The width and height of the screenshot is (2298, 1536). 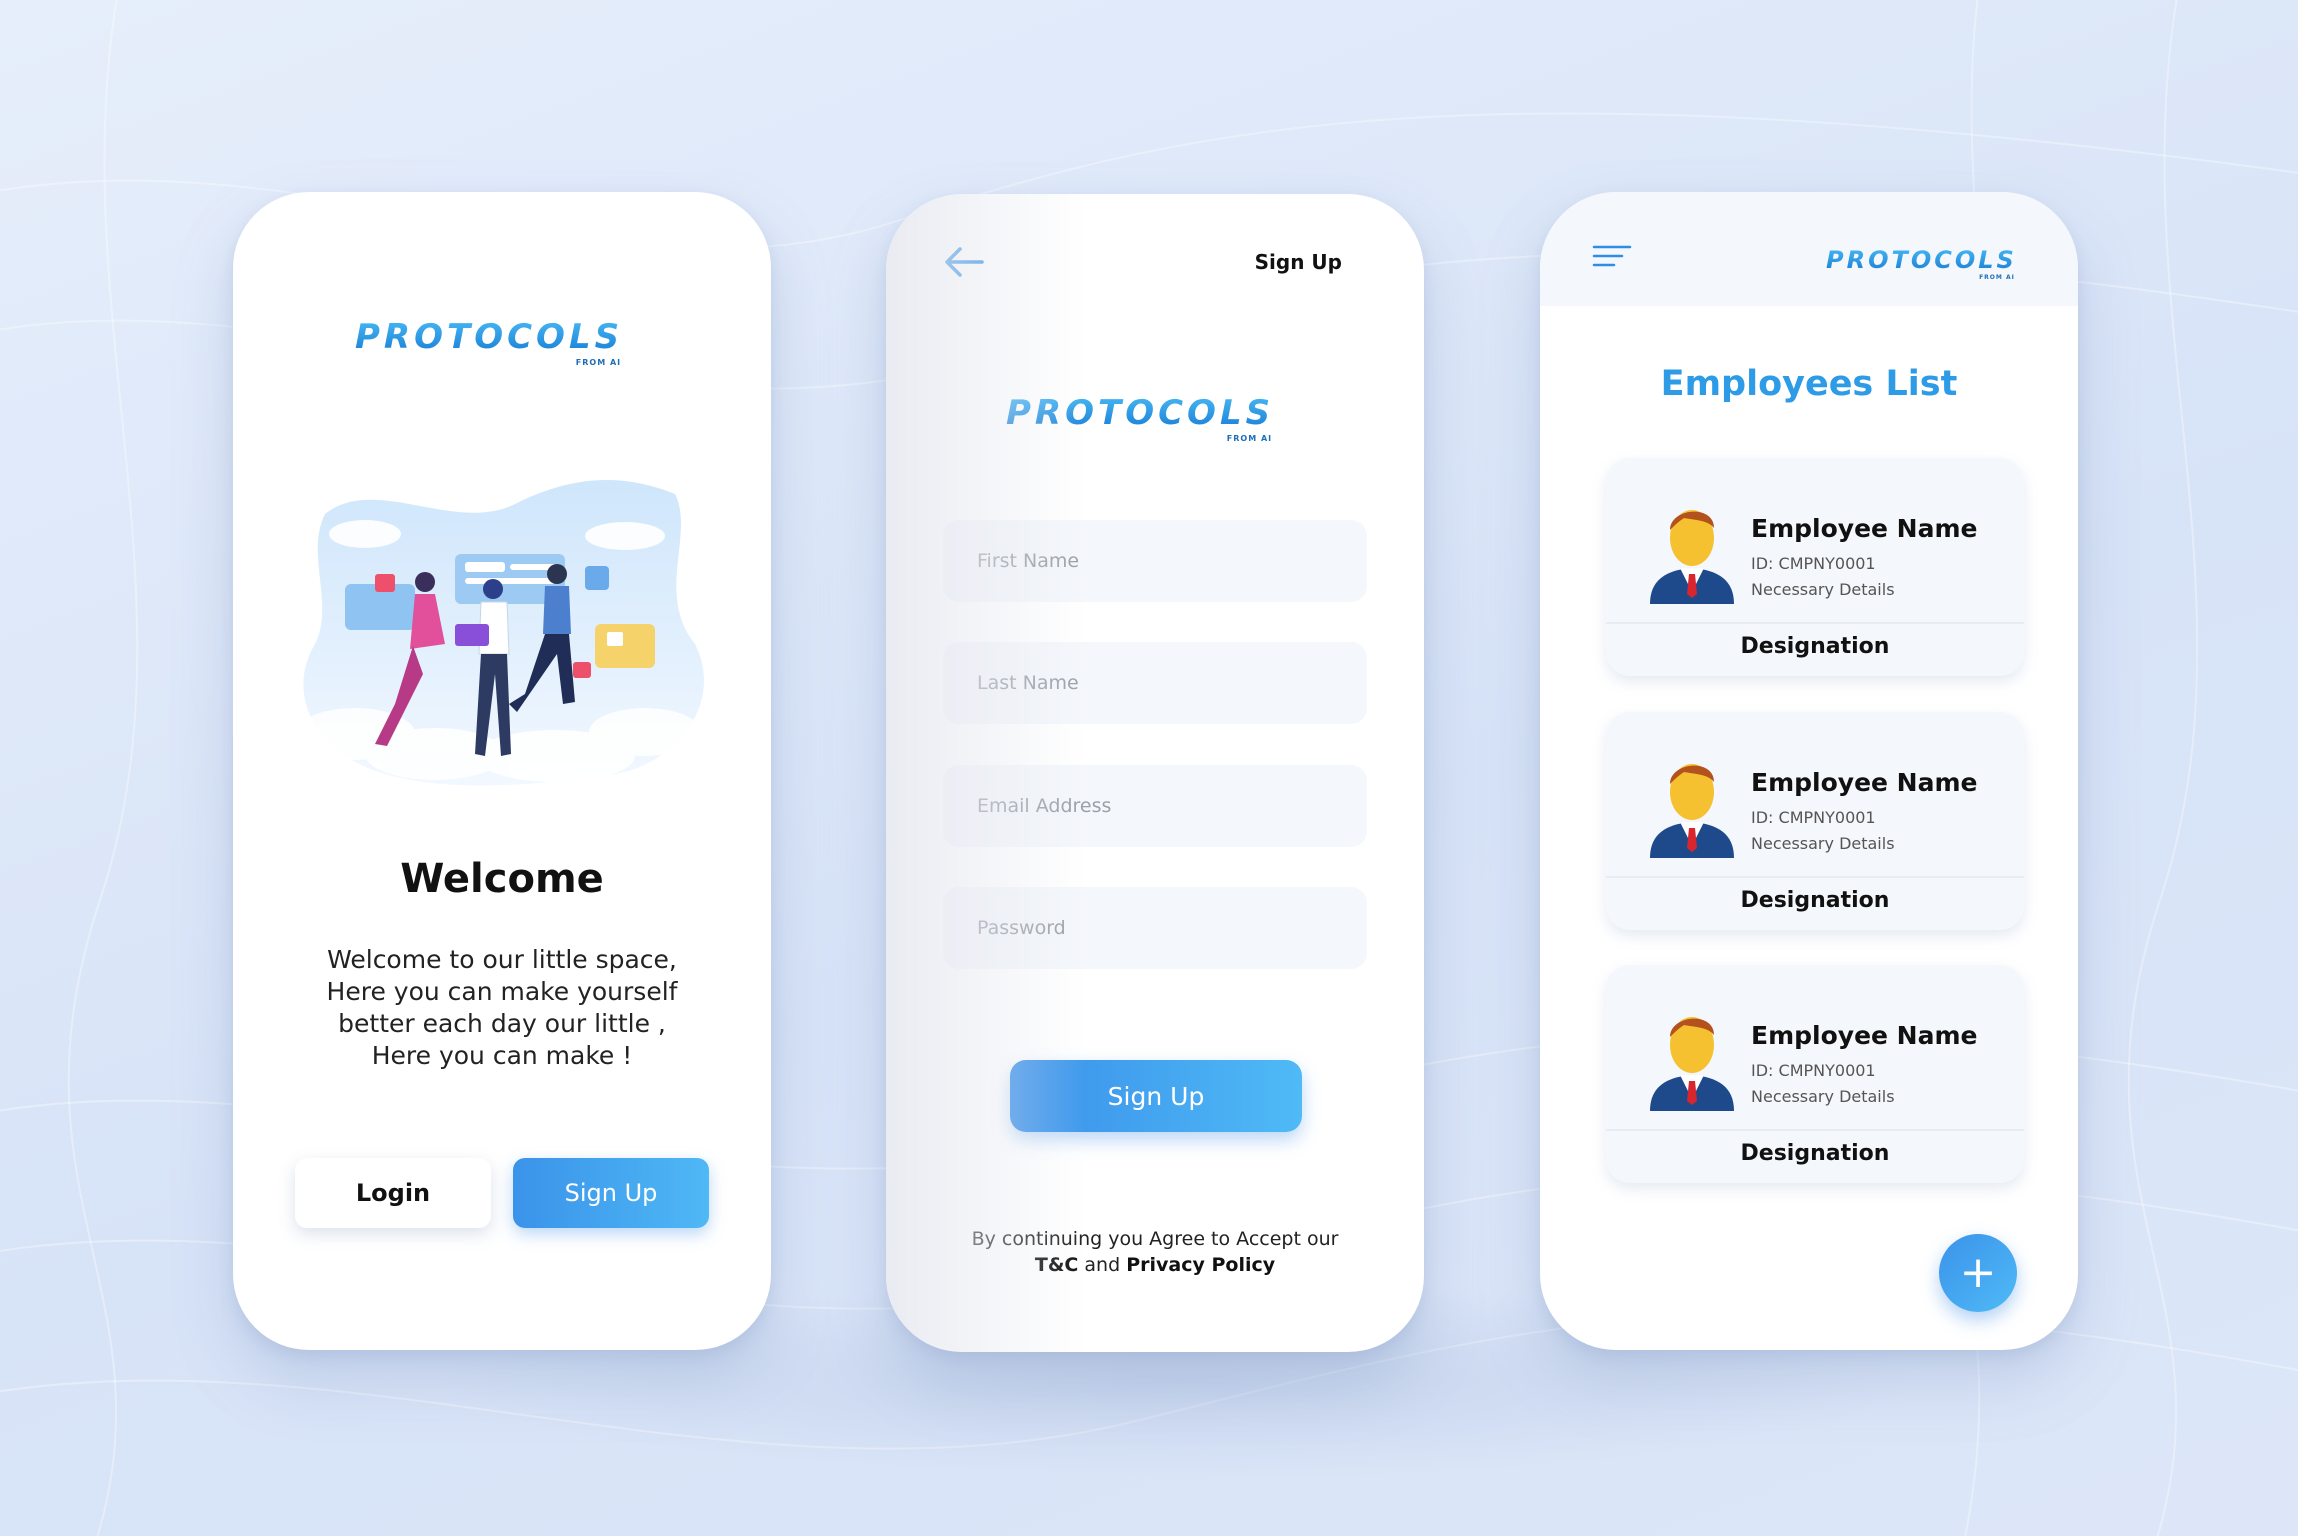 I want to click on hamburger-menu-icon, so click(x=1612, y=256).